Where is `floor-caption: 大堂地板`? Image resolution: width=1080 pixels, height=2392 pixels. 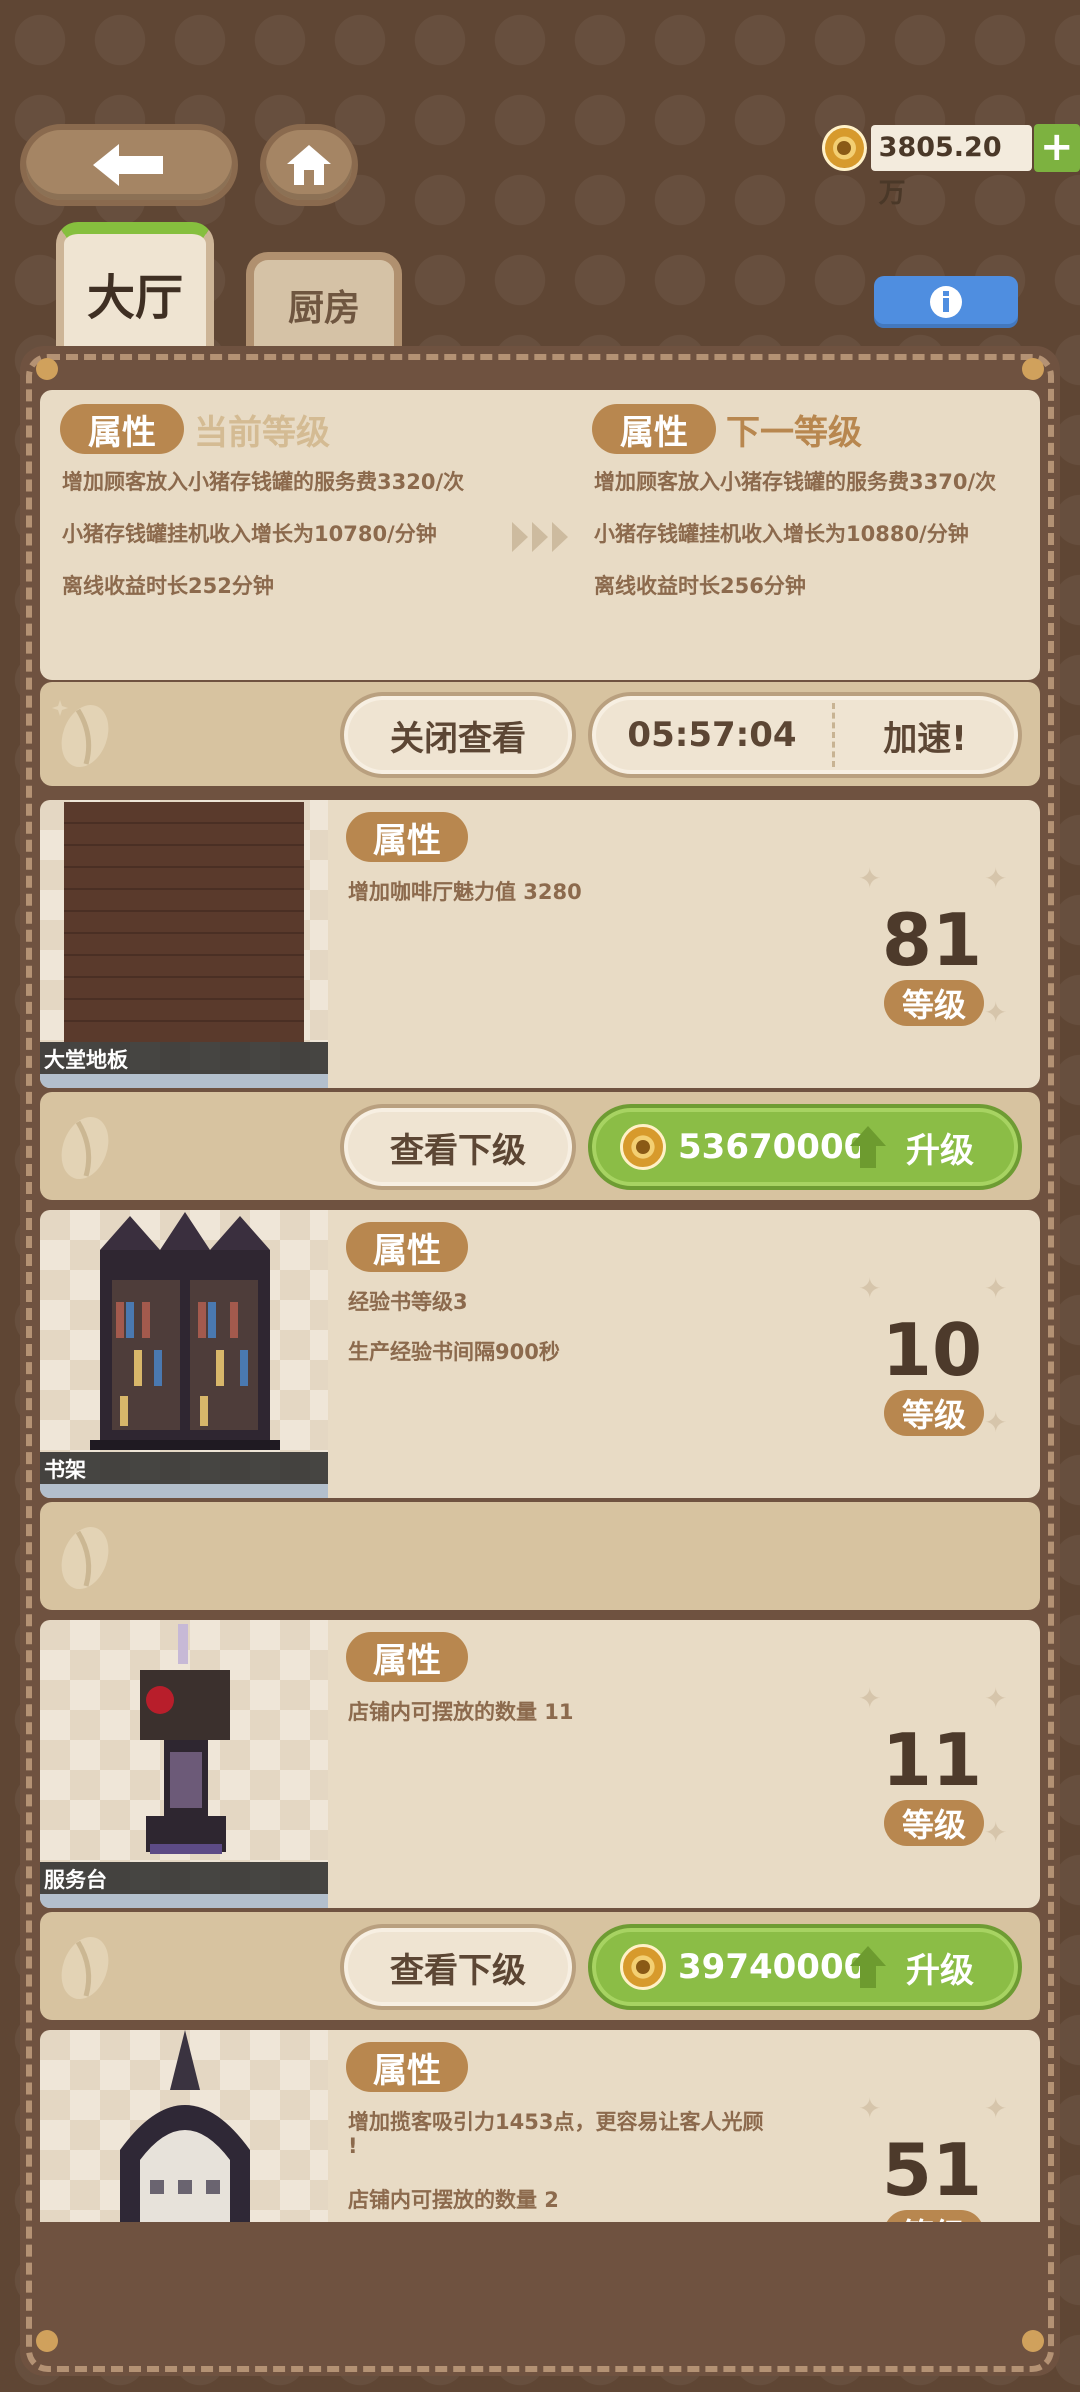 floor-caption: 大堂地板 is located at coordinates (184, 1059).